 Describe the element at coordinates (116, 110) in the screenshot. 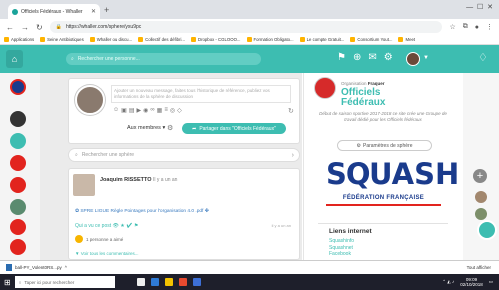

I see `emoji-icon: ☺` at that location.